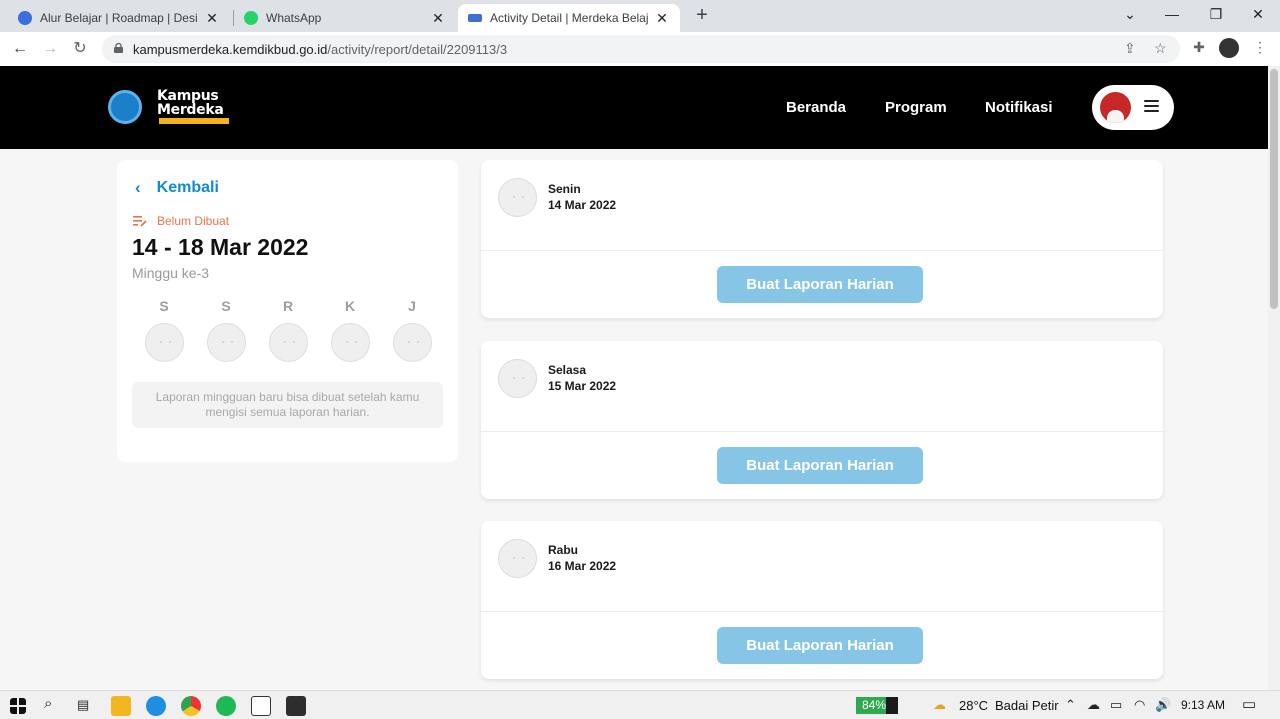 Image resolution: width=1280 pixels, height=719 pixels. What do you see at coordinates (939, 705) in the screenshot?
I see `thunderstorm-weather-icon: ☁` at bounding box center [939, 705].